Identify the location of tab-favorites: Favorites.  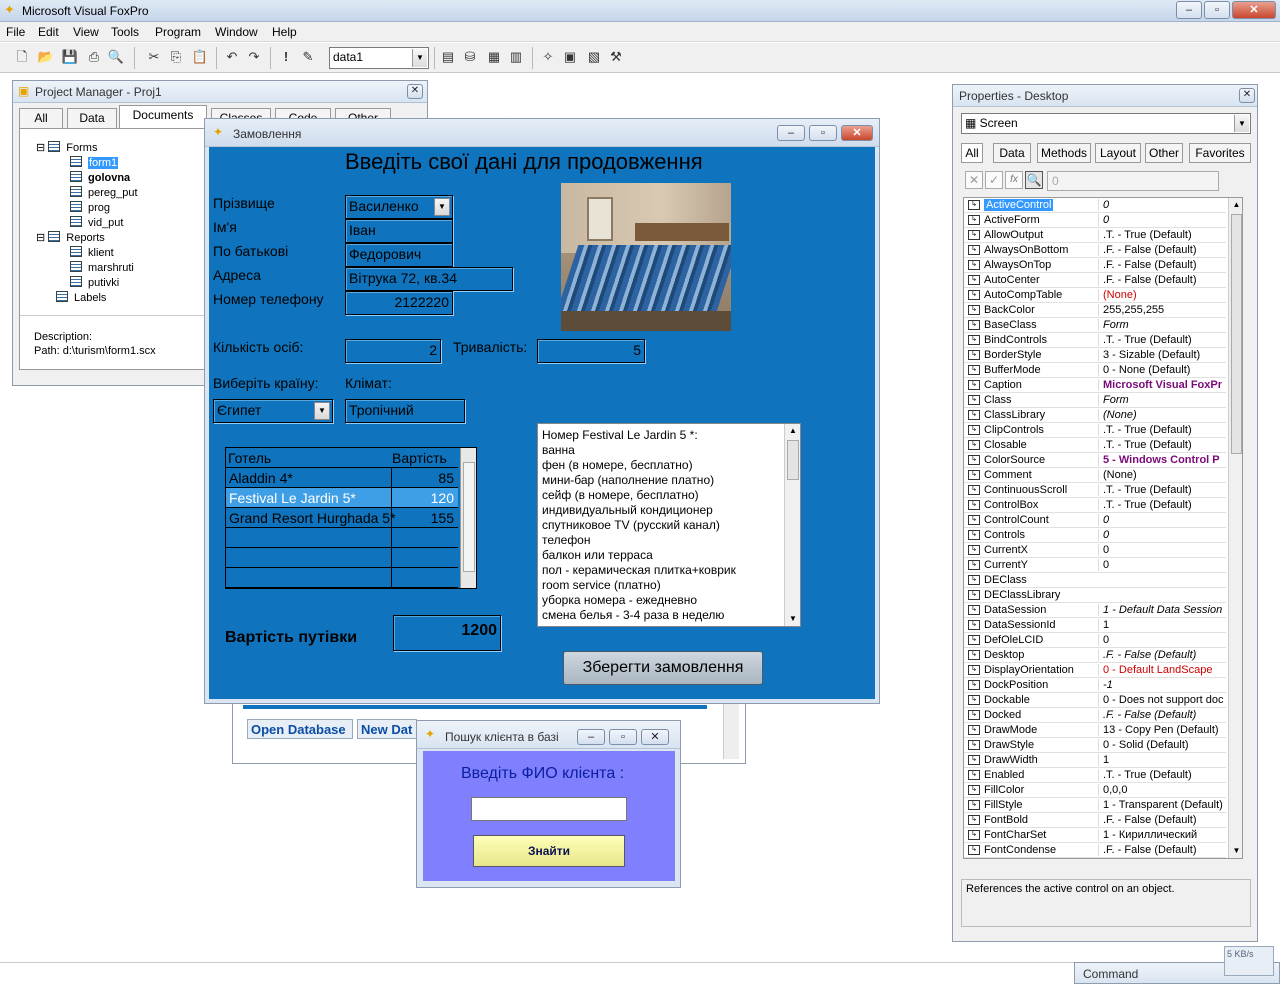
(1220, 153).